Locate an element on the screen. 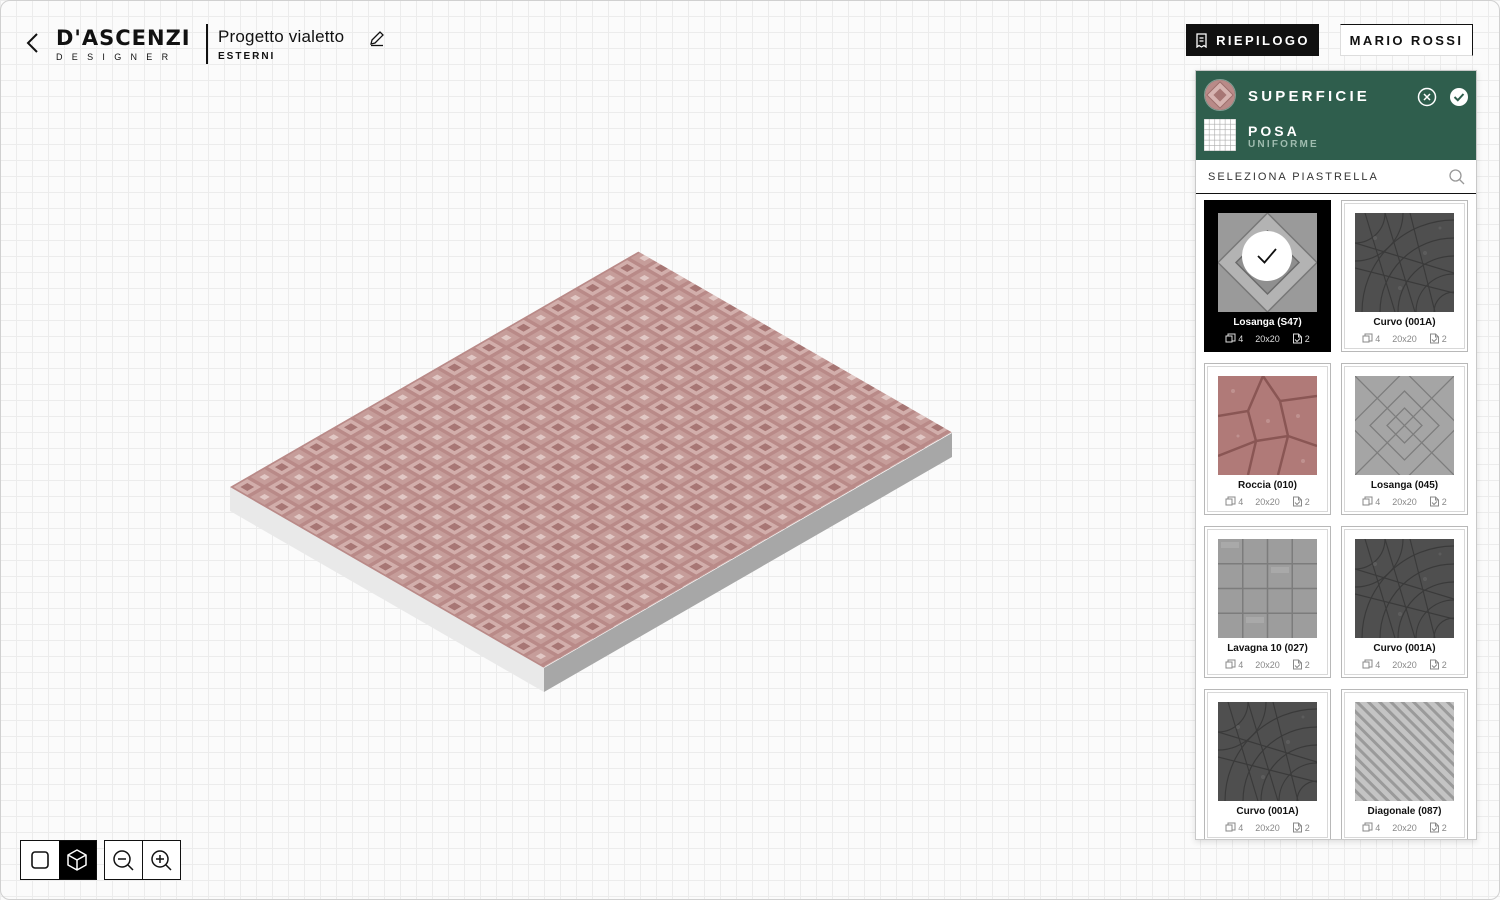 This screenshot has height=900, width=1500. zoom-out-button is located at coordinates (124, 860).